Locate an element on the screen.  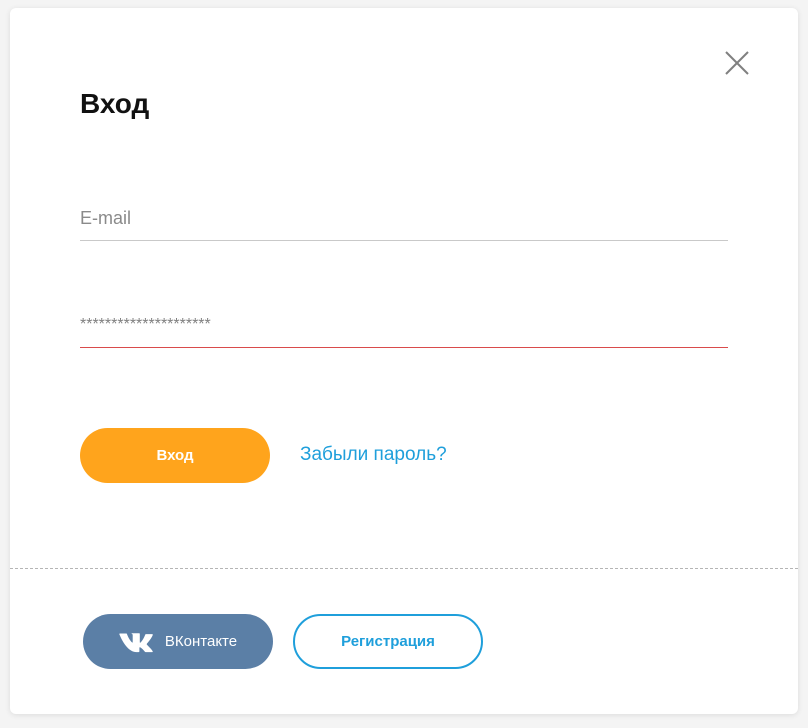
email-field is located at coordinates (404, 218).